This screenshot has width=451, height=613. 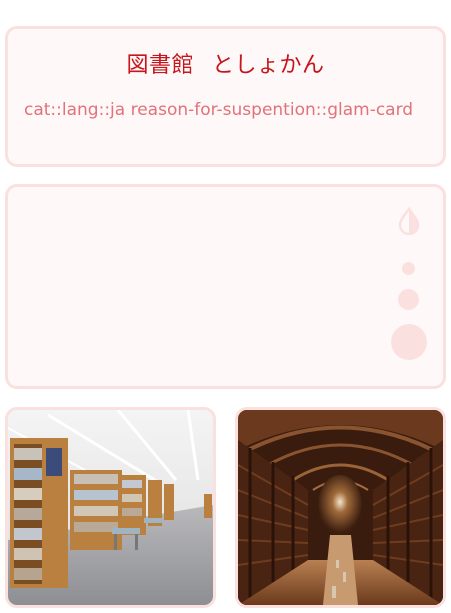 I want to click on card-reading: としょかん, so click(x=268, y=65).